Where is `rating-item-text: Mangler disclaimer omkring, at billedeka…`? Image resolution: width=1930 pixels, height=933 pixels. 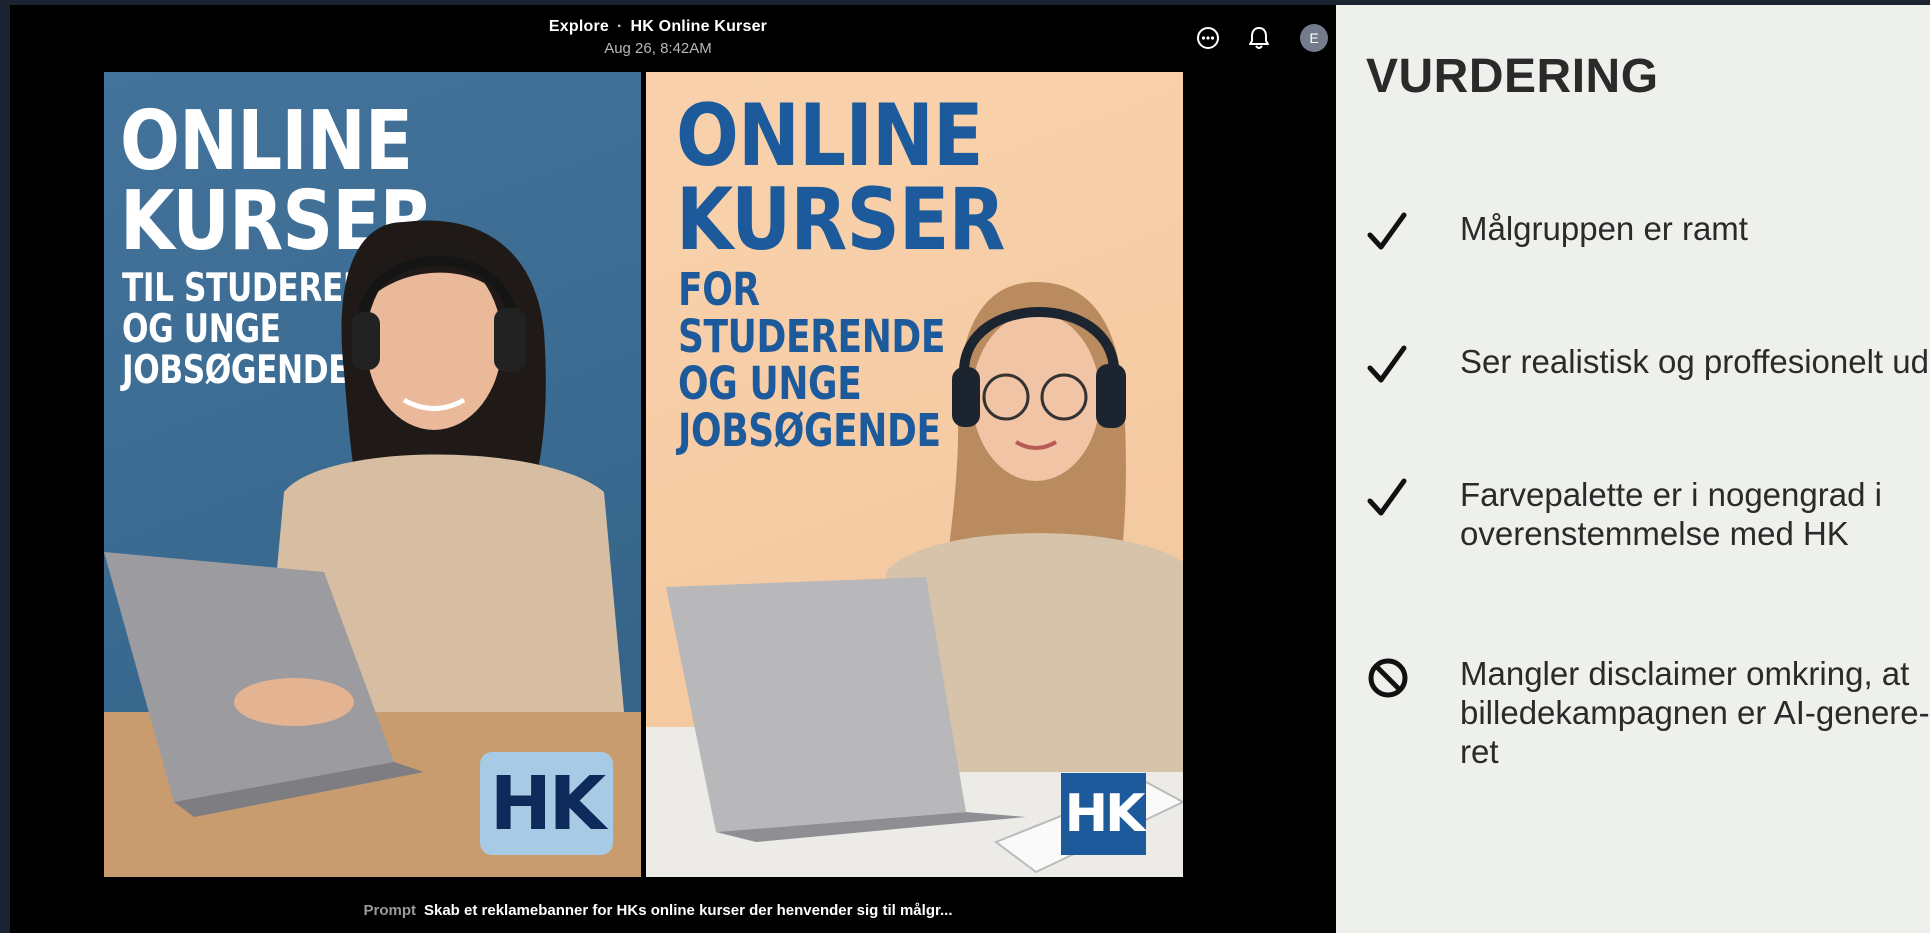 rating-item-text: Mangler disclaimer omkring, at billedeka… is located at coordinates (1695, 712).